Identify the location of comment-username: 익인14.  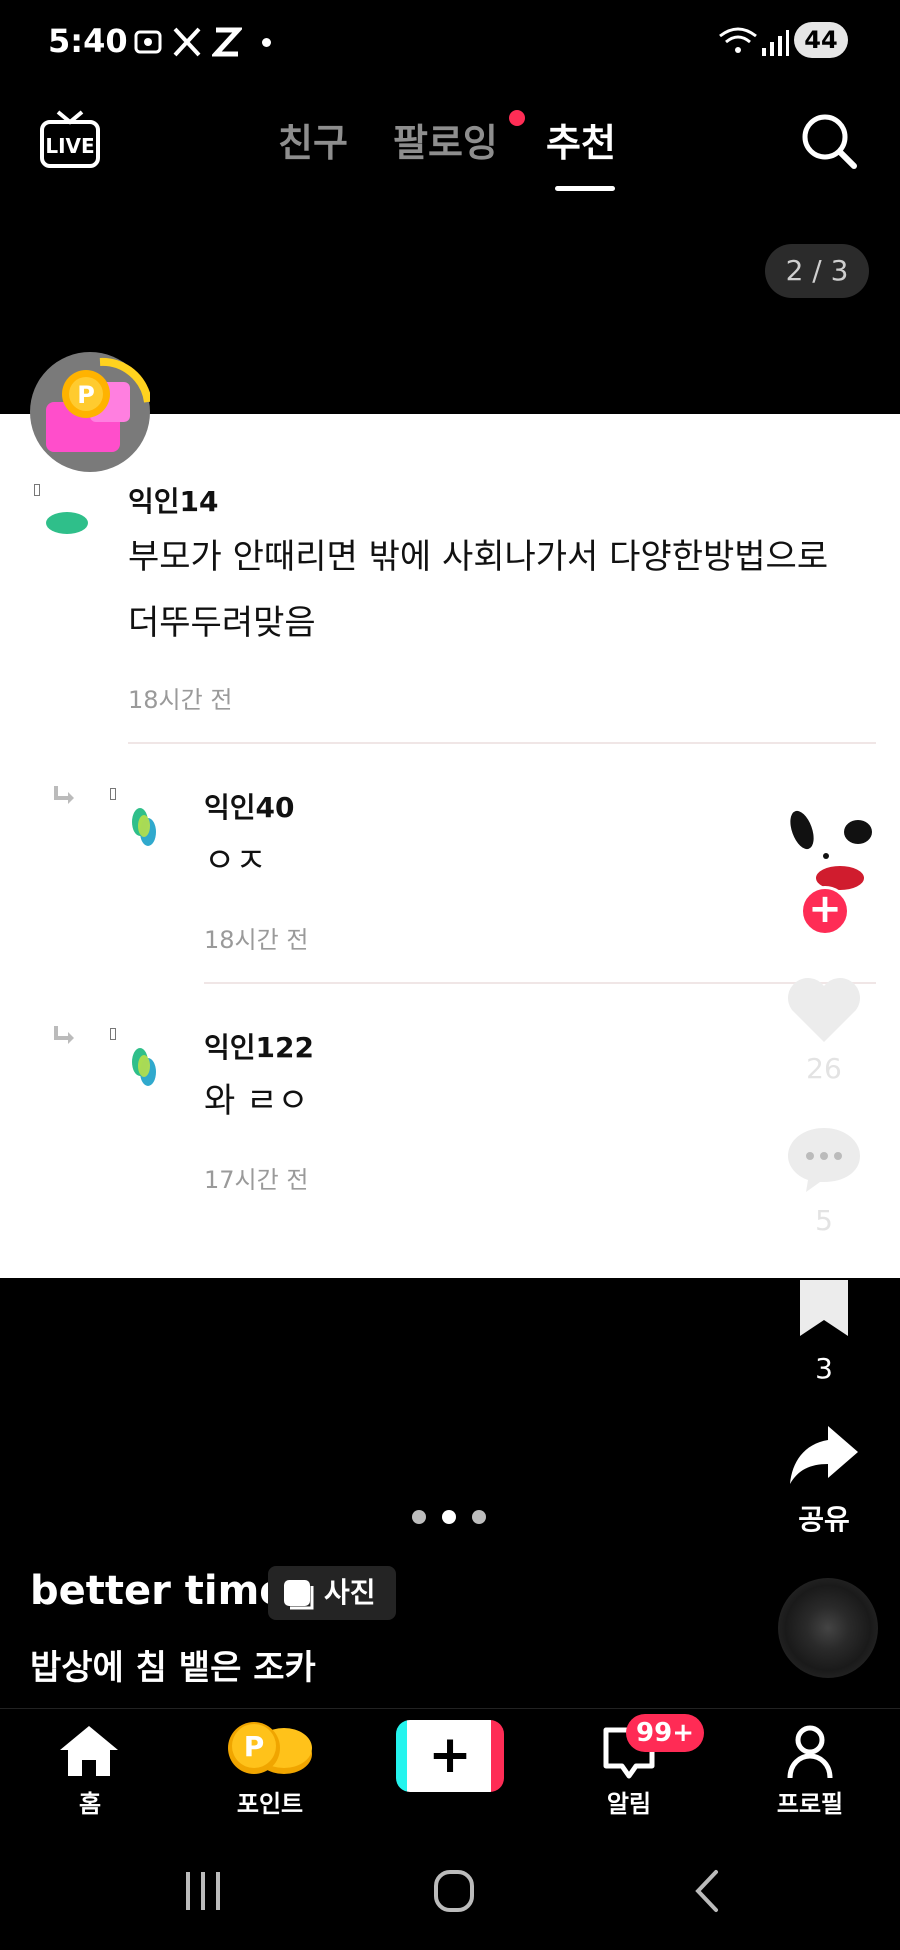
(173, 501).